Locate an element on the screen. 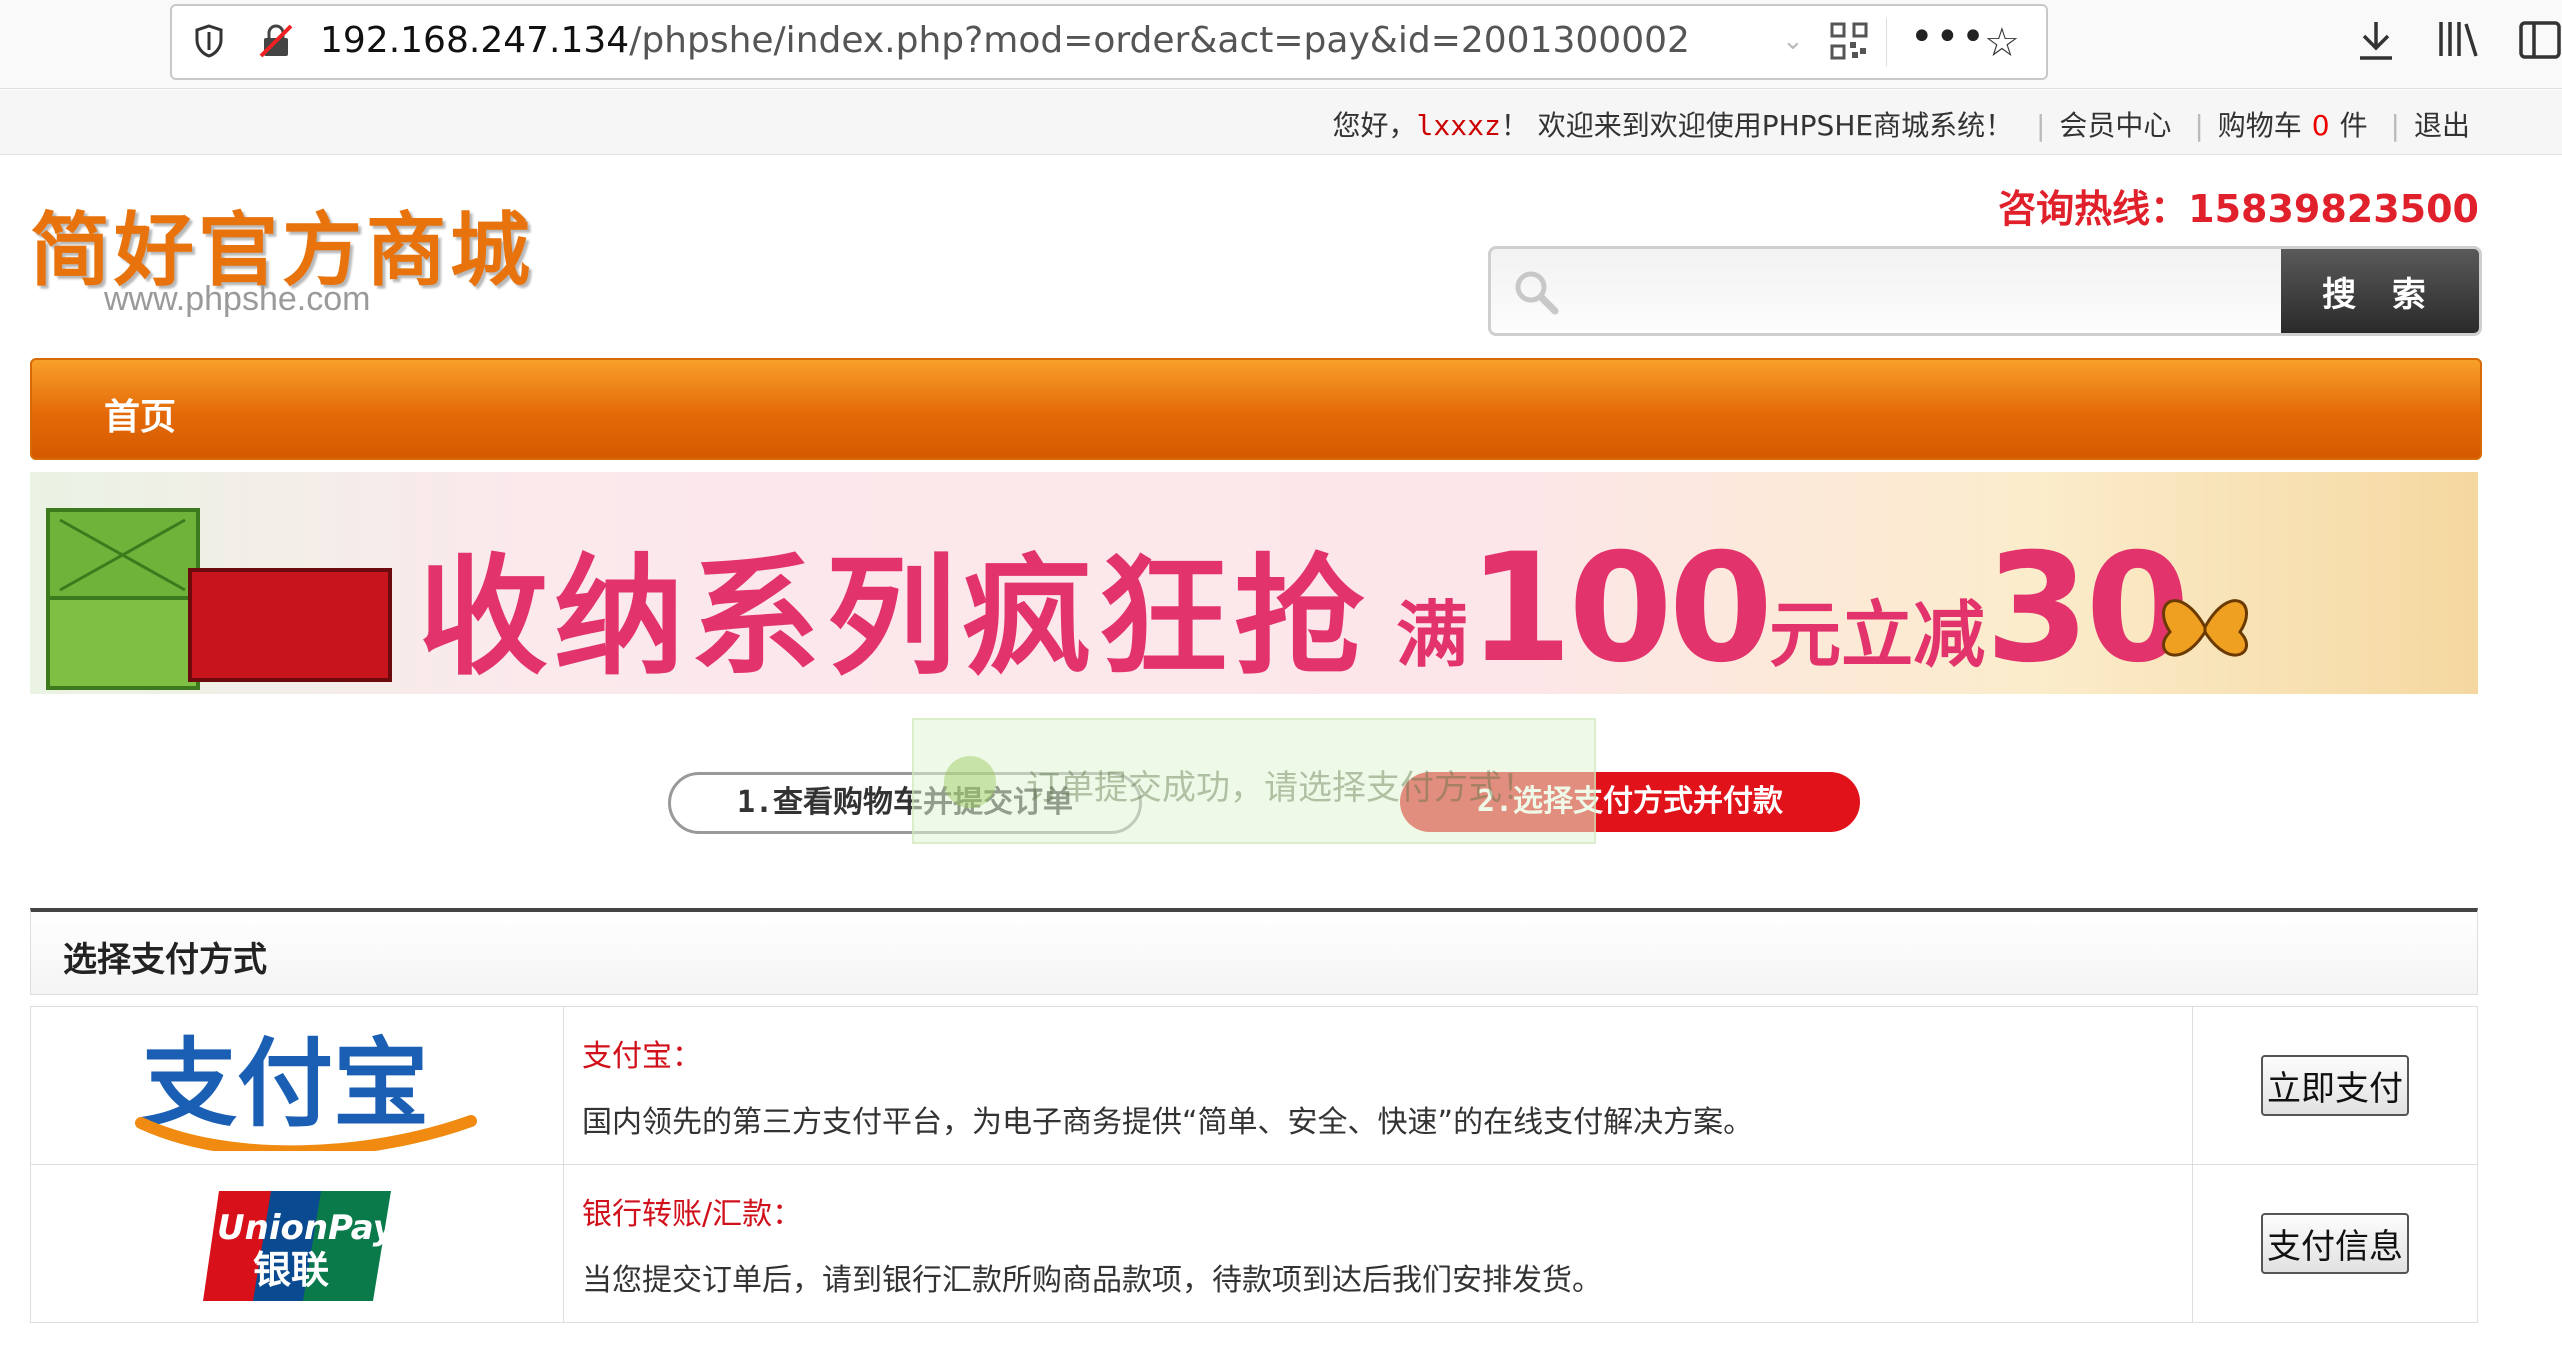 The image size is (2562, 1366). alipay-logo-cell: 支付宝 is located at coordinates (297, 1085).